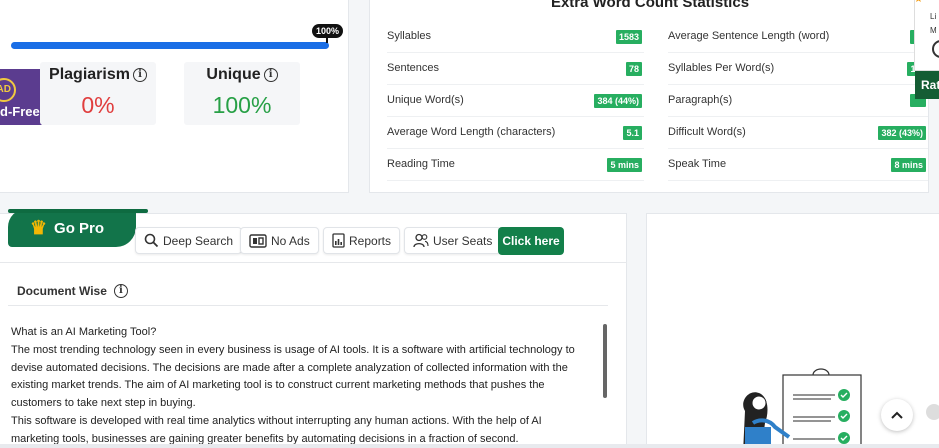  Describe the element at coordinates (935, 49) in the screenshot. I see `toggle-circle-icon` at that location.